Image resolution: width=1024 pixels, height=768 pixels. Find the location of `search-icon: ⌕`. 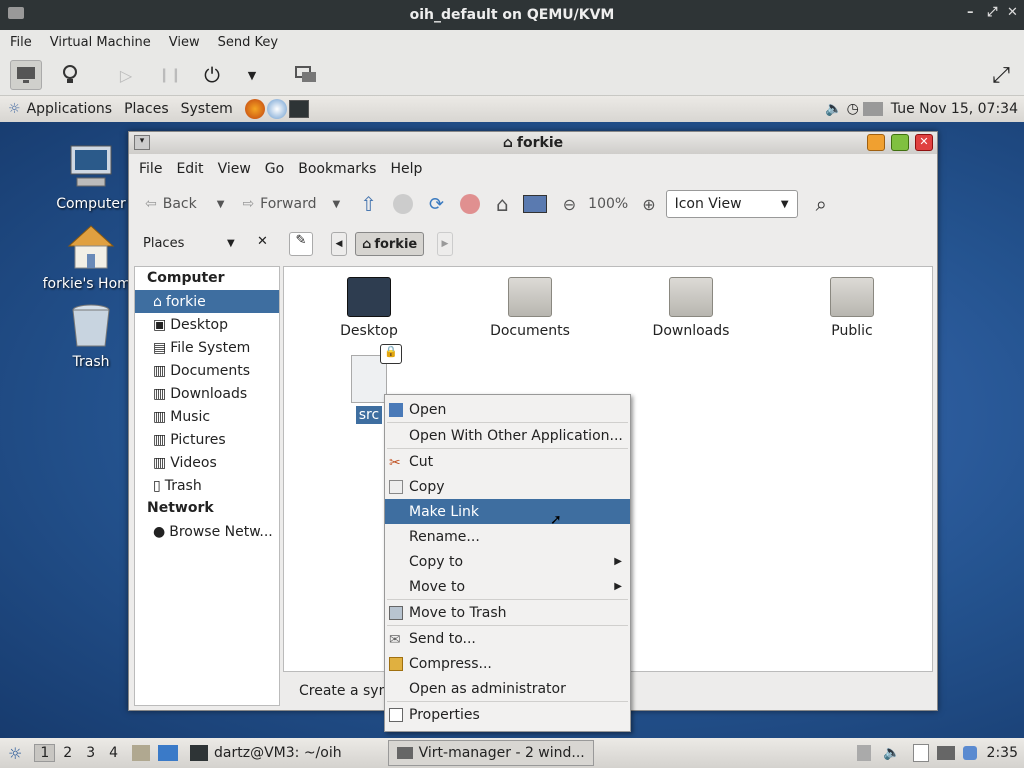

search-icon: ⌕ is located at coordinates (821, 204).